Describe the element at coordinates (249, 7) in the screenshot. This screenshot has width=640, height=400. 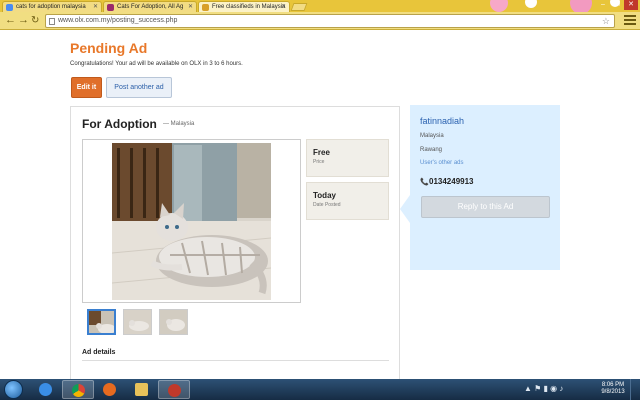
I see `tab-label: Free classifieds in Malaysia` at that location.